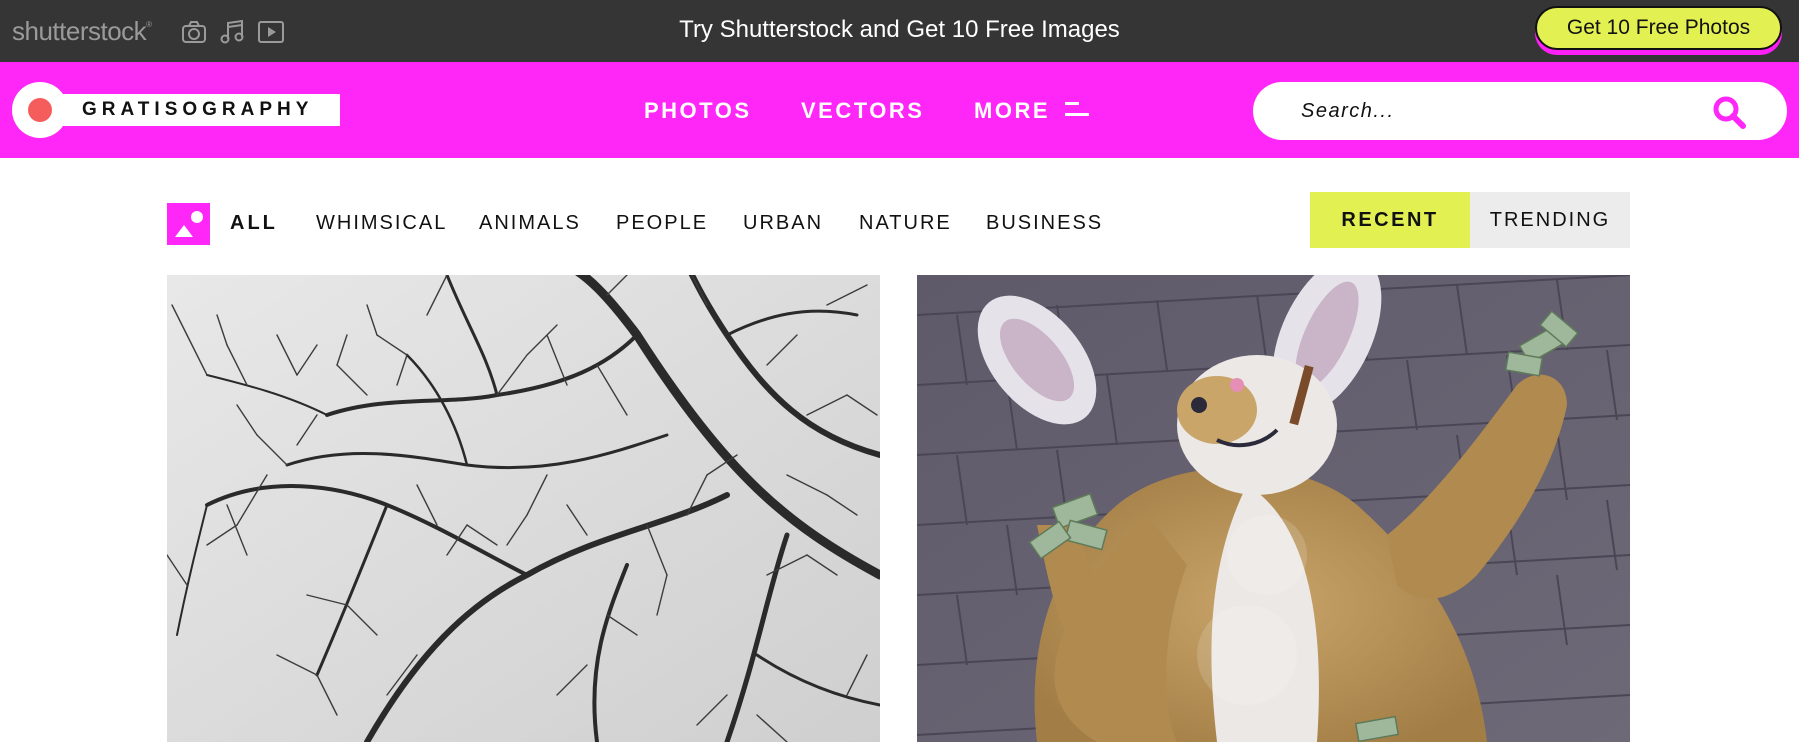 This screenshot has width=1799, height=755. What do you see at coordinates (662, 223) in the screenshot?
I see `category-people: PEOPLE` at bounding box center [662, 223].